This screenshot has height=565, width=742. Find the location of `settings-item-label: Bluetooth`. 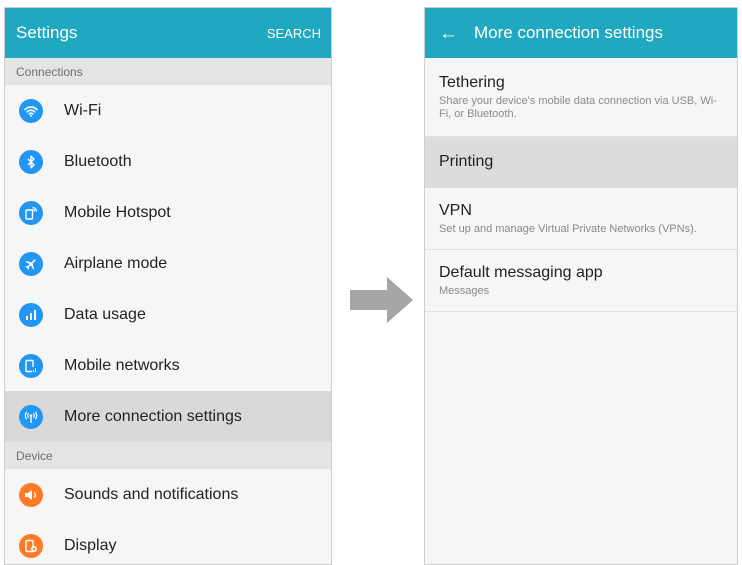

settings-item-label: Bluetooth is located at coordinates (98, 161).